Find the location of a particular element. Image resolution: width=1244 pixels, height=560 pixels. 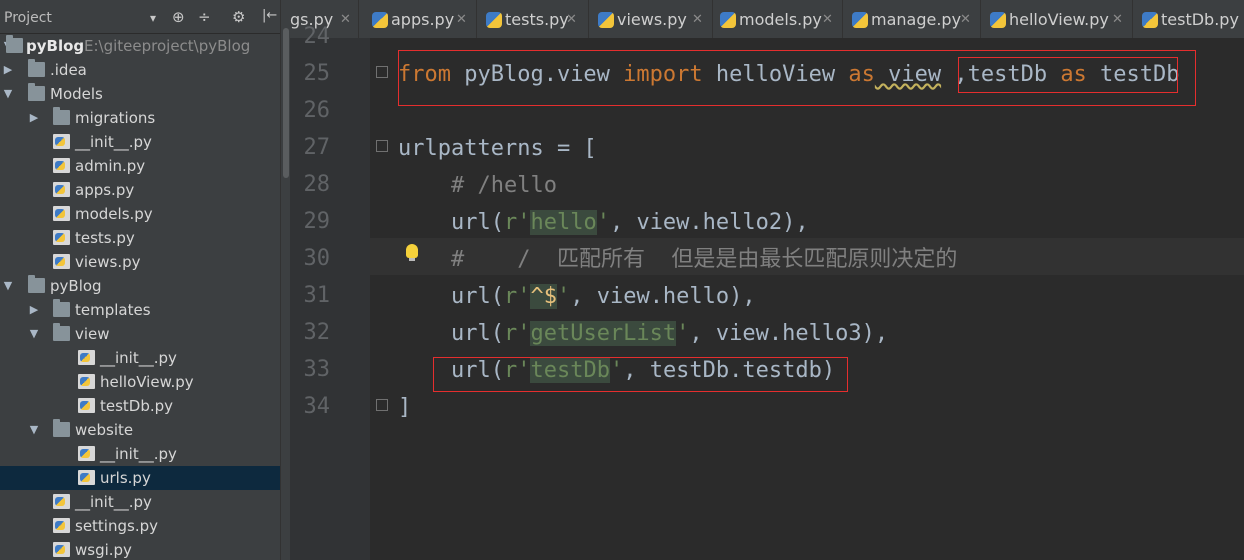

tree-item-idea: ▶ .idea is located at coordinates (140, 70).